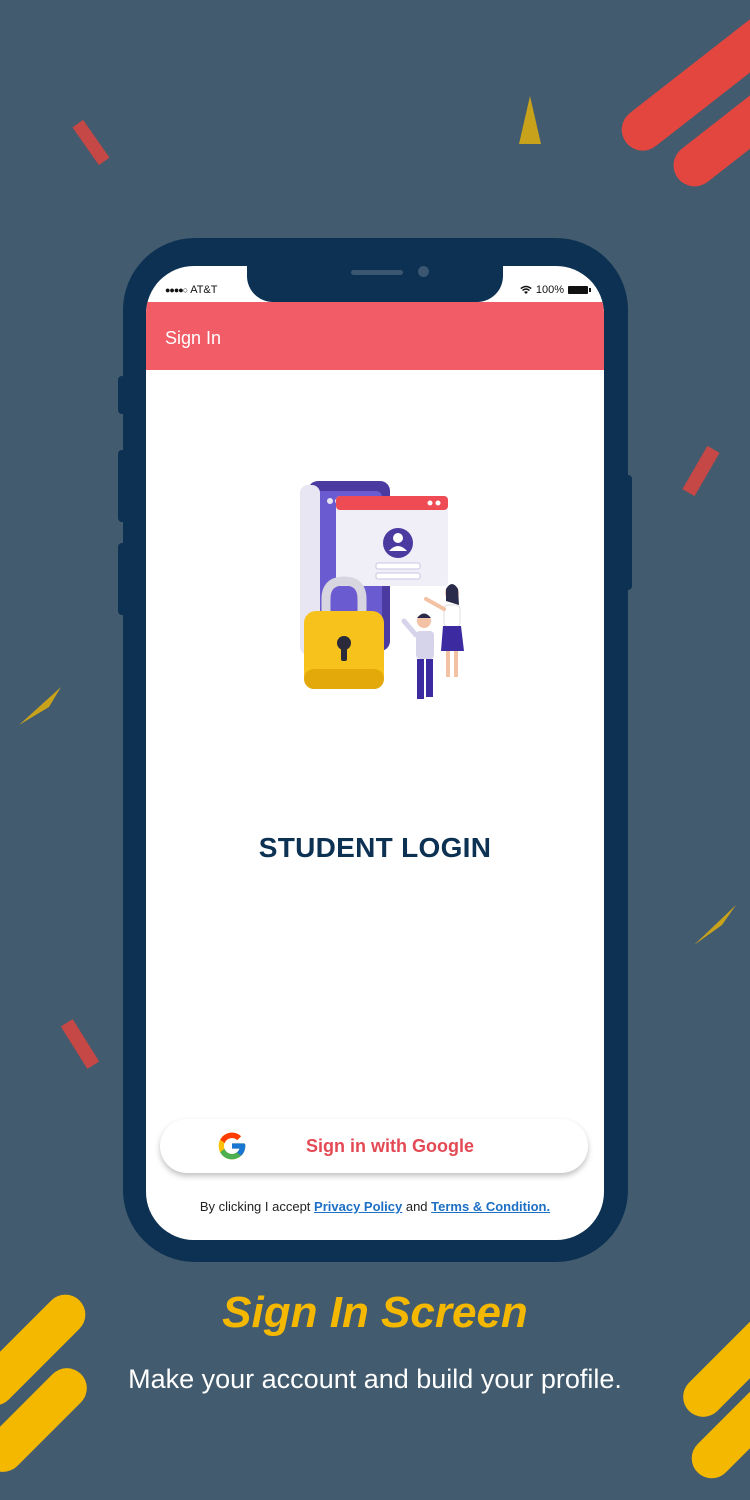 Image resolution: width=750 pixels, height=1500 pixels. What do you see at coordinates (416, 1206) in the screenshot?
I see `terms-and: and` at bounding box center [416, 1206].